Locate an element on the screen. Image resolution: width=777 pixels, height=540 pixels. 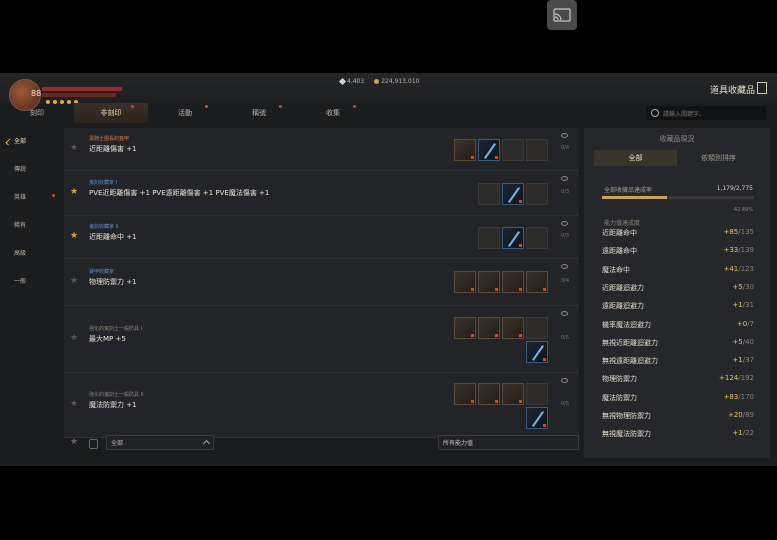
stat-added: +124 is located at coordinates (729, 378).